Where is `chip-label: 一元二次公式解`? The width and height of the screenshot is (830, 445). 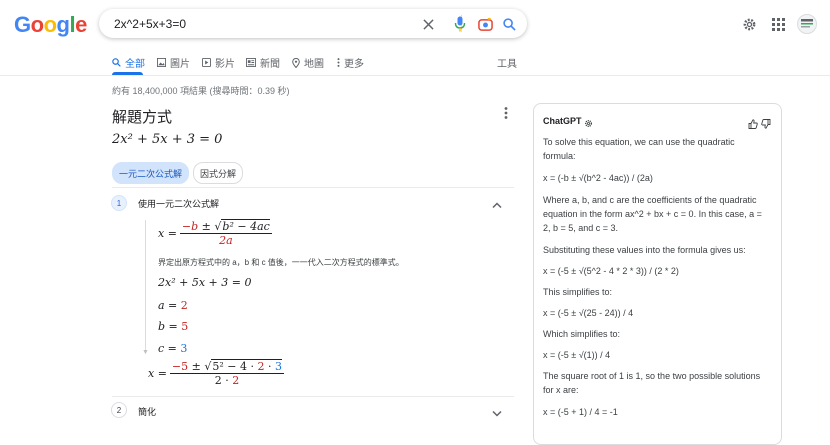 chip-label: 一元二次公式解 is located at coordinates (150, 173).